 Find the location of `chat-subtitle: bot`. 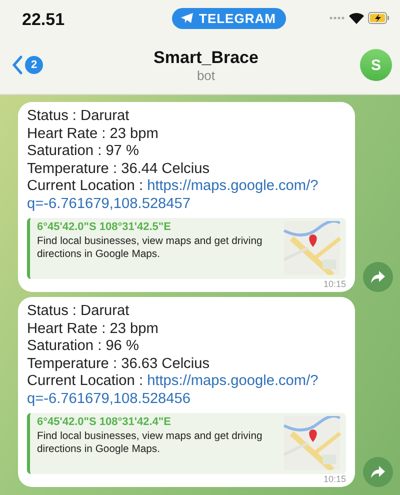

chat-subtitle: bot is located at coordinates (206, 75).